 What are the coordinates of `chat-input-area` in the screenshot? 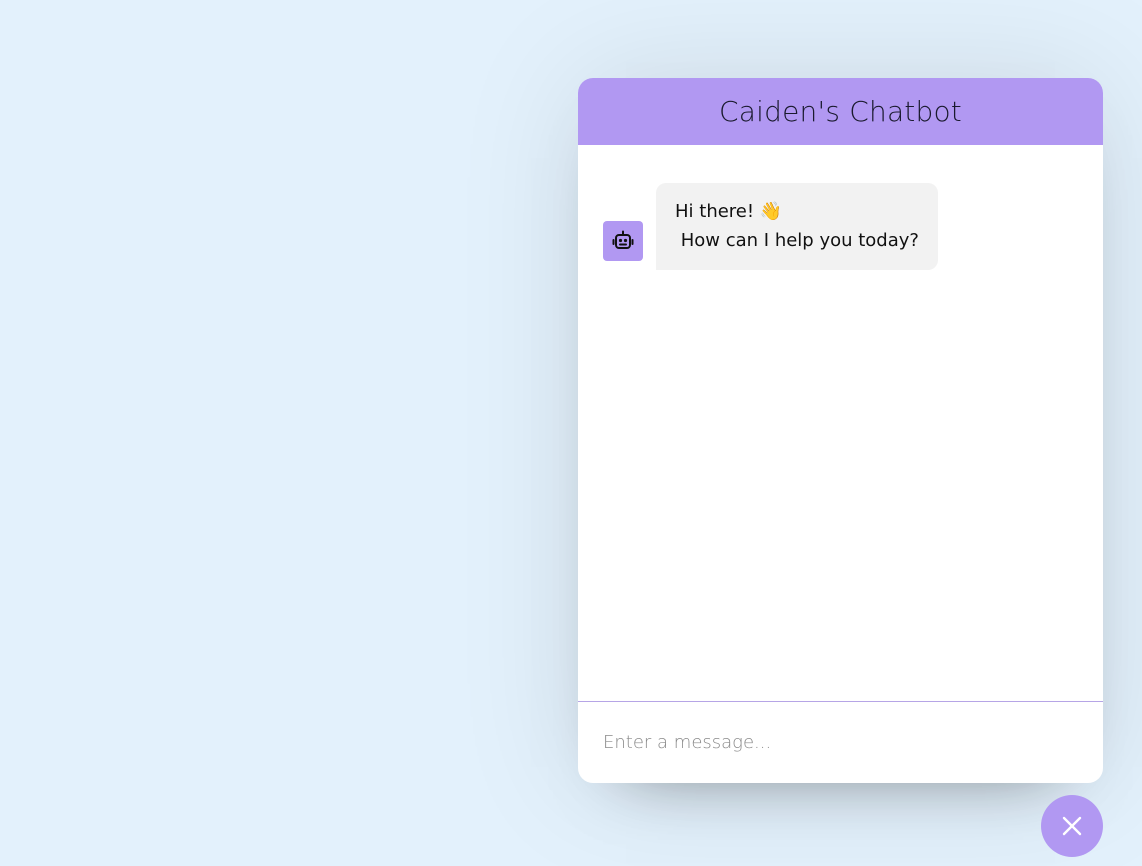 It's located at (840, 742).